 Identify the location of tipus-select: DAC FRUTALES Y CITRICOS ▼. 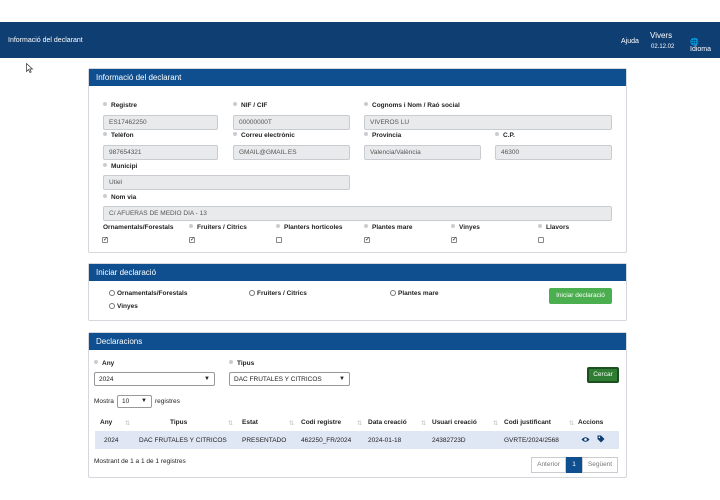
(289, 379).